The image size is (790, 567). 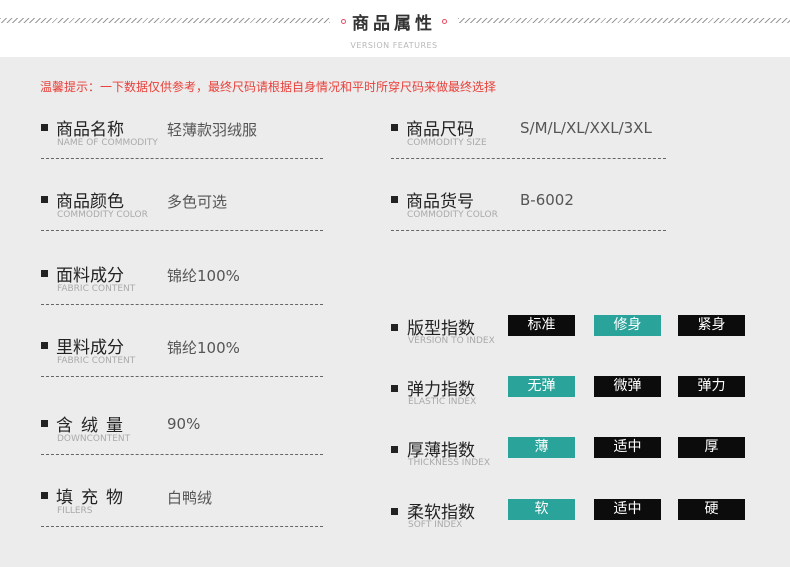 What do you see at coordinates (541, 509) in the screenshot?
I see `index-option-soft: 软` at bounding box center [541, 509].